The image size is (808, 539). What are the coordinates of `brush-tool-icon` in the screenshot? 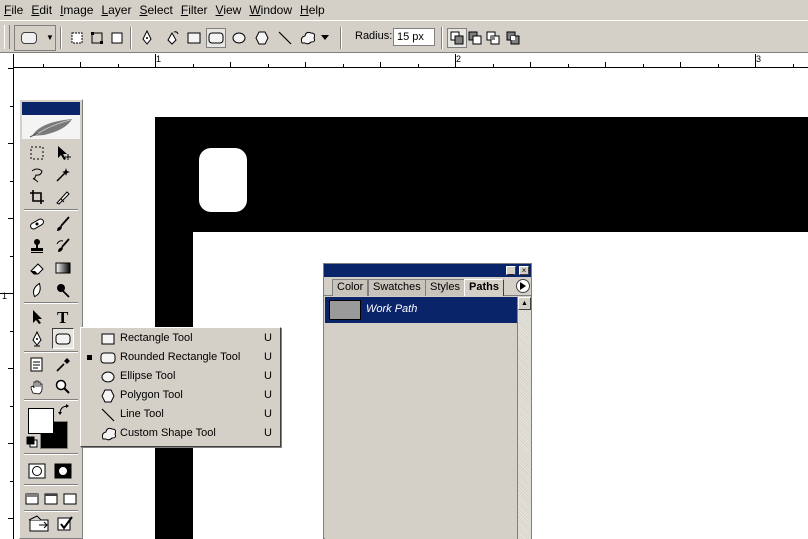 It's located at (63, 223).